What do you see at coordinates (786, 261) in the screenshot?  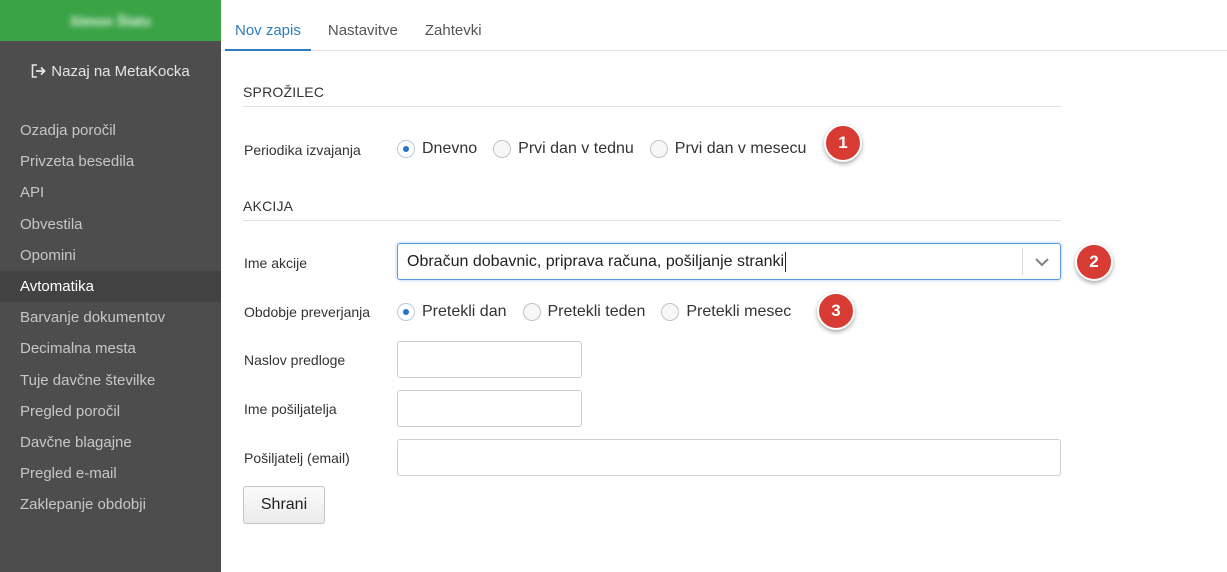 I see `text-cursor` at bounding box center [786, 261].